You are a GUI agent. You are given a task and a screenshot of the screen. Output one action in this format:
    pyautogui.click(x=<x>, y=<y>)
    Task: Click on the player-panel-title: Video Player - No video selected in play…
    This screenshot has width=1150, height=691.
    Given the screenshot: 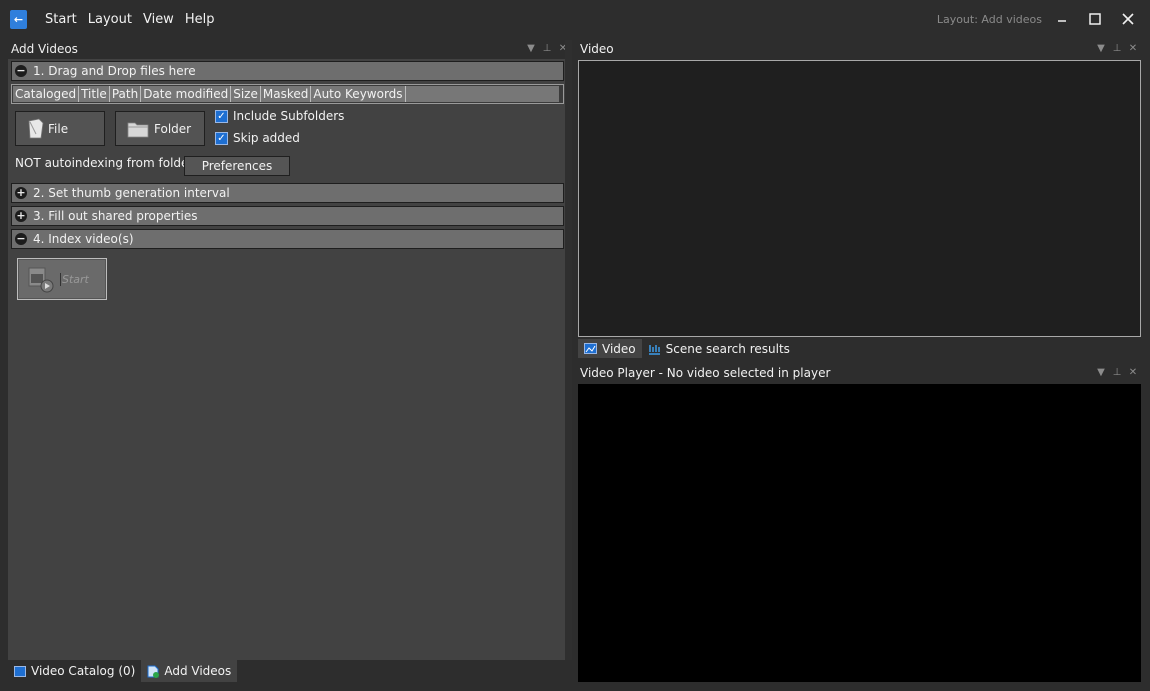 What is the action you would take?
    pyautogui.click(x=705, y=373)
    